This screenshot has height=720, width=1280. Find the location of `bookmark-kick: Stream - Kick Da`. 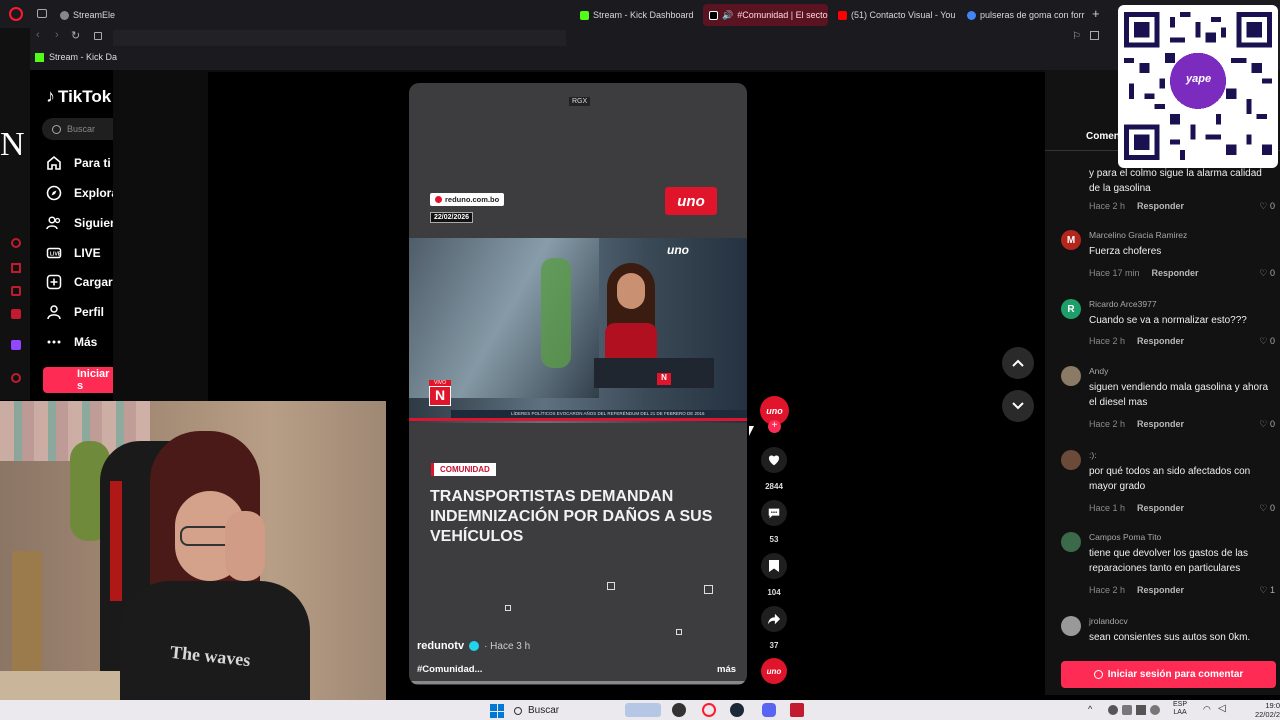

bookmark-kick: Stream - Kick Da is located at coordinates (76, 57).